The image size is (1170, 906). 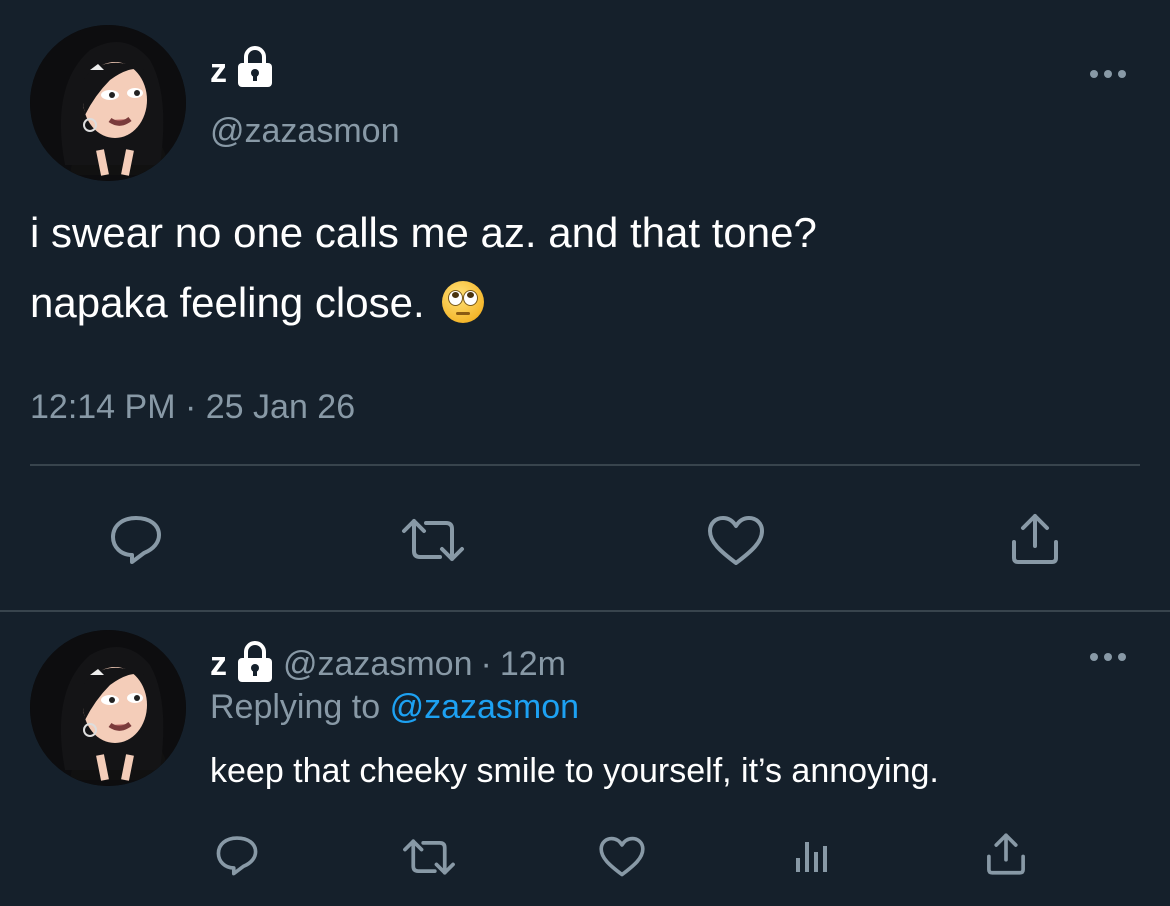 What do you see at coordinates (1108, 657) in the screenshot?
I see `reply-more-options-icon` at bounding box center [1108, 657].